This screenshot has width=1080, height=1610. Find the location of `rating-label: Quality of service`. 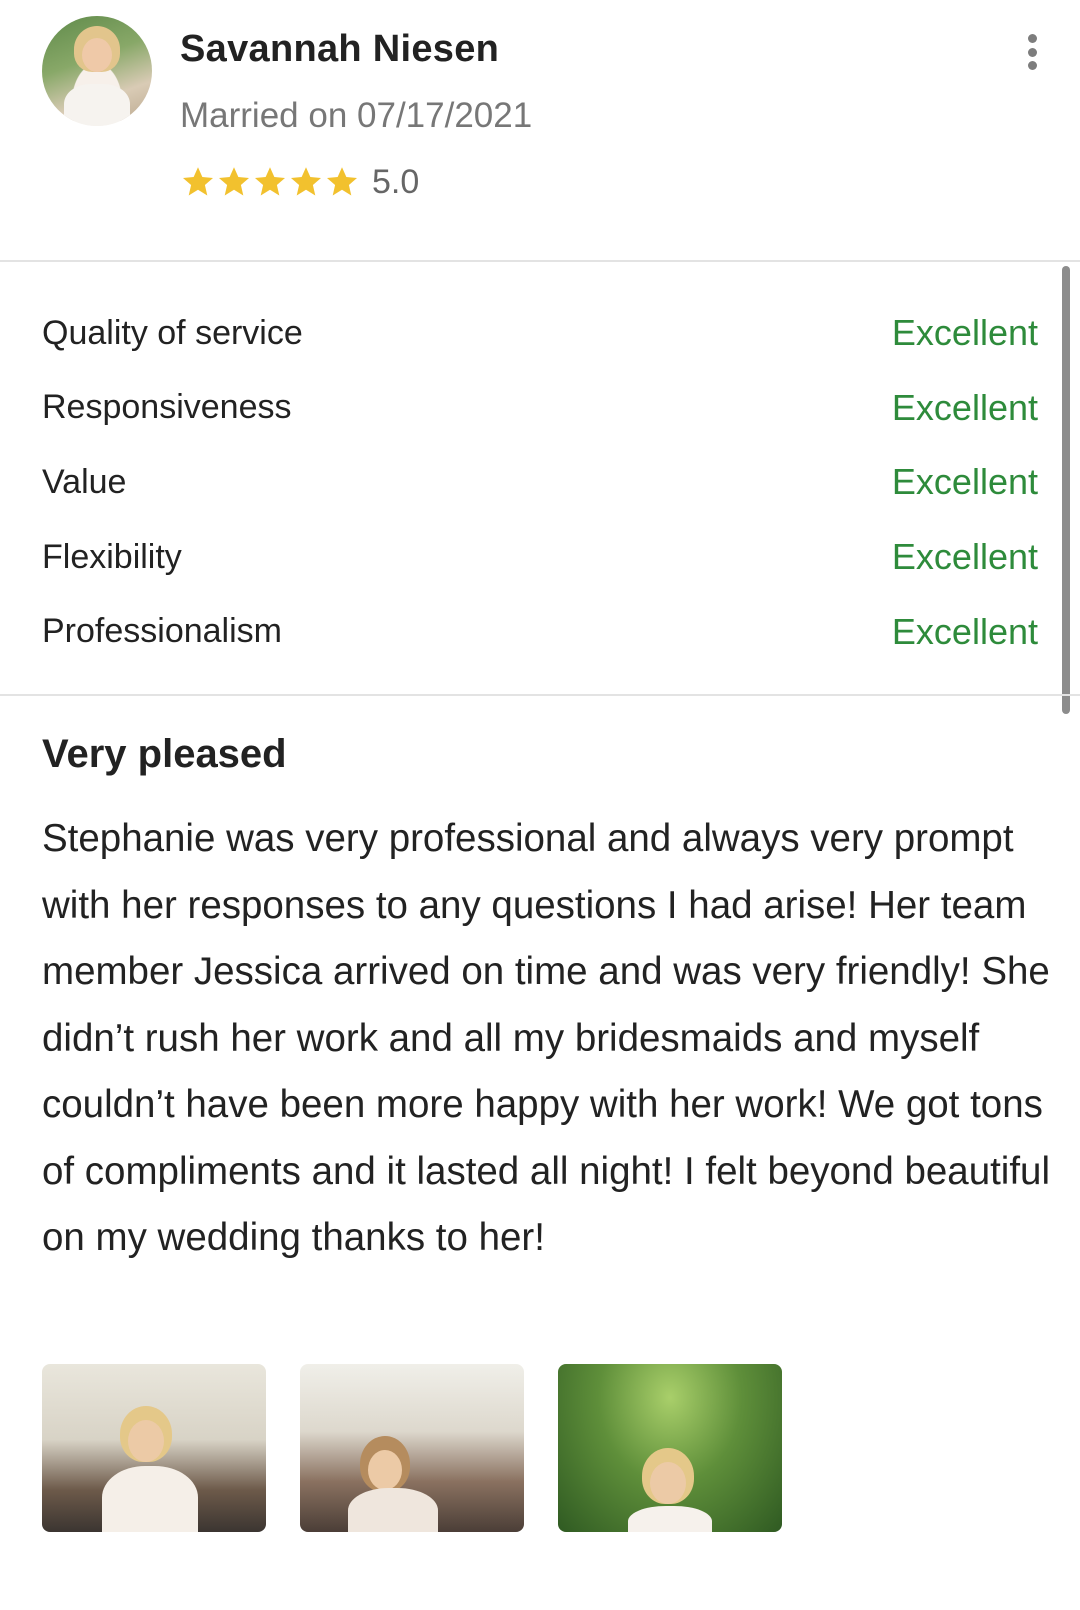

rating-label: Quality of service is located at coordinates (172, 332).